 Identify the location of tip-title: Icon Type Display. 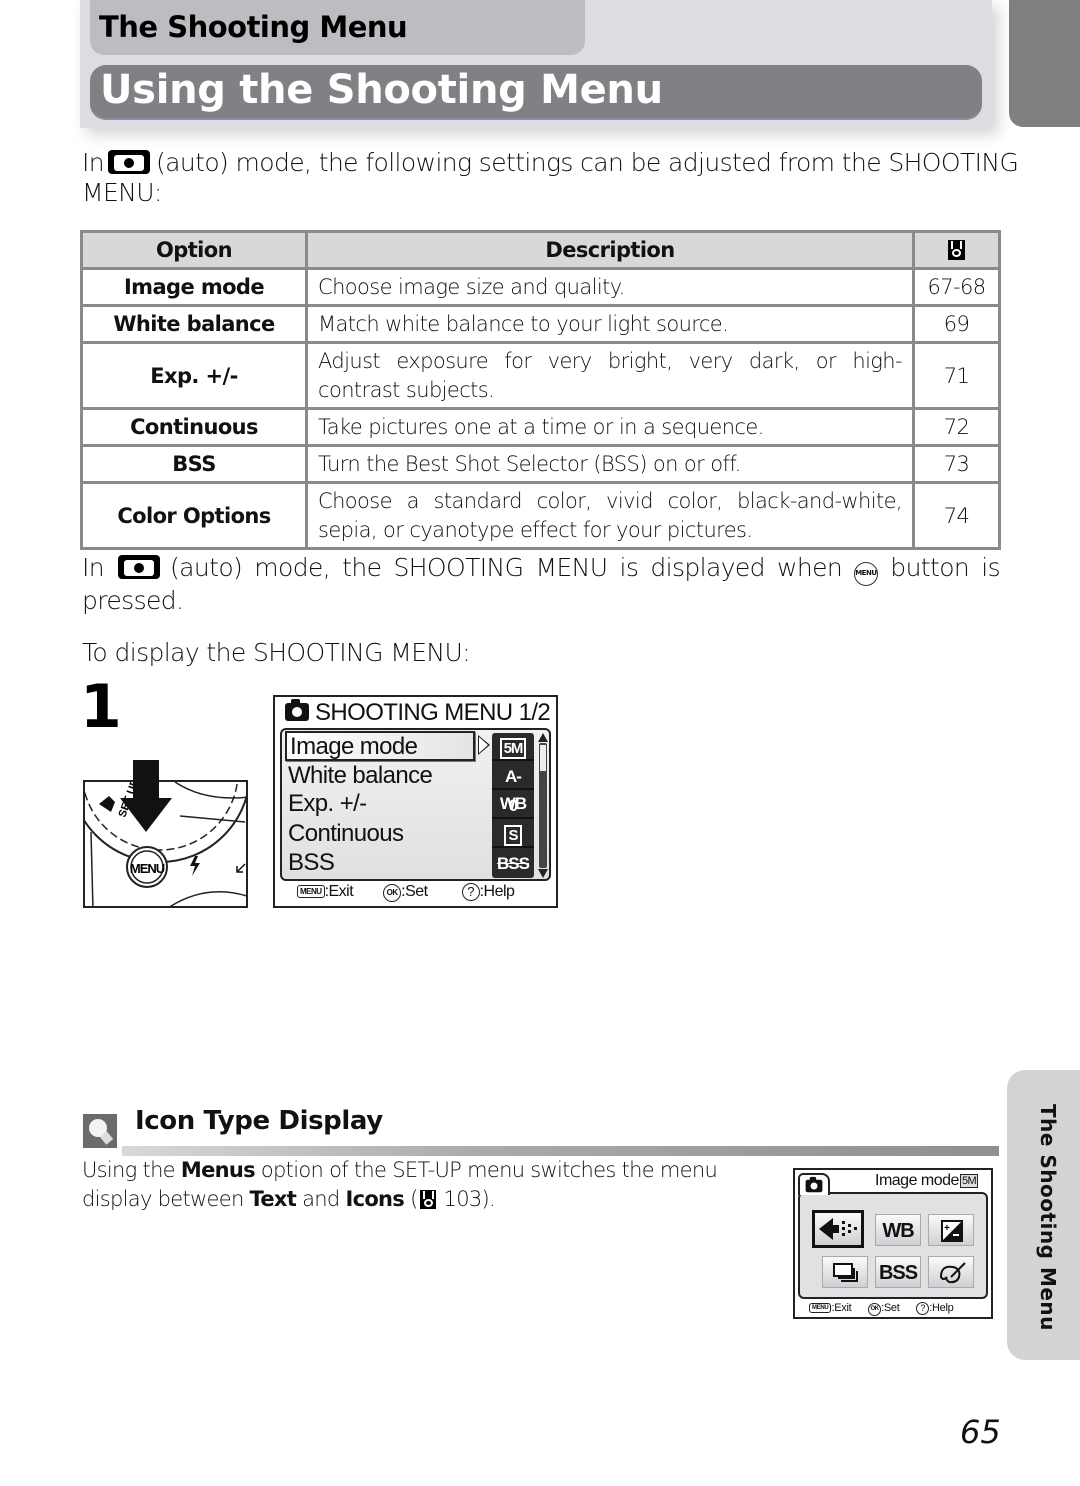
(259, 1121).